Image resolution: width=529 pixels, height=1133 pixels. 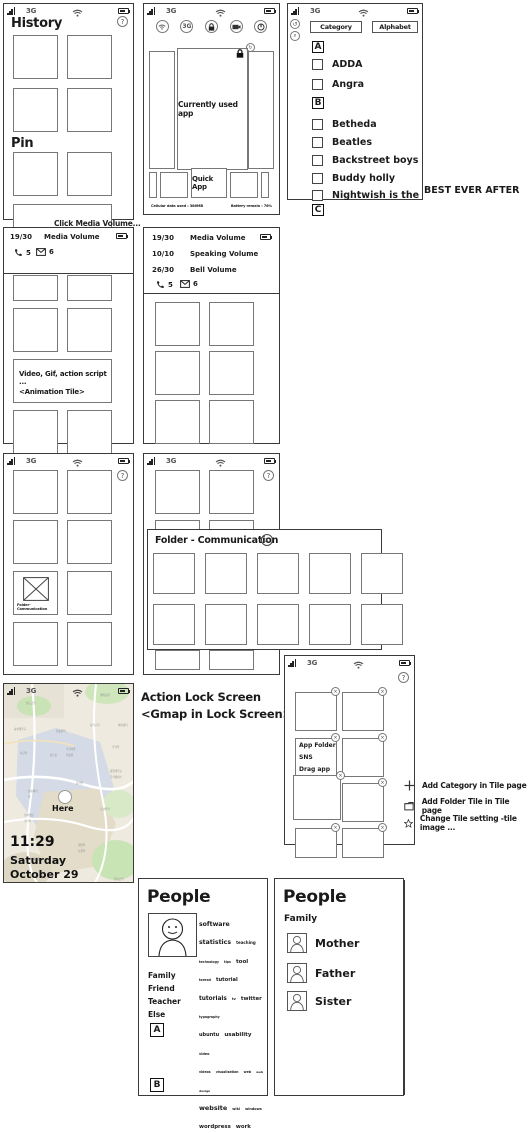 I want to click on tag: tutorial, so click(x=227, y=980).